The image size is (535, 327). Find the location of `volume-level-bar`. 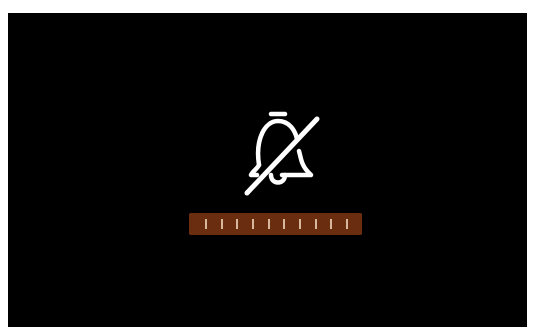

volume-level-bar is located at coordinates (275, 224).